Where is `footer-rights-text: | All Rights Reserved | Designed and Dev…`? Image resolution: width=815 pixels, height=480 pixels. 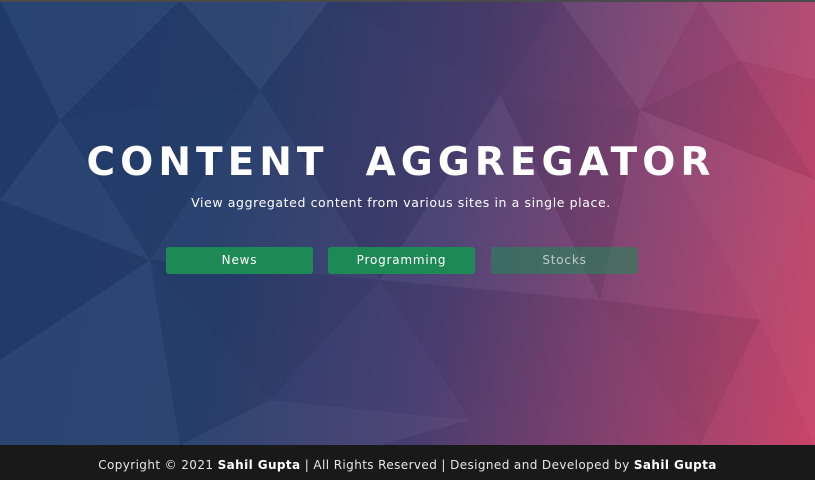 footer-rights-text: | All Rights Reserved | Designed and Dev… is located at coordinates (467, 465).